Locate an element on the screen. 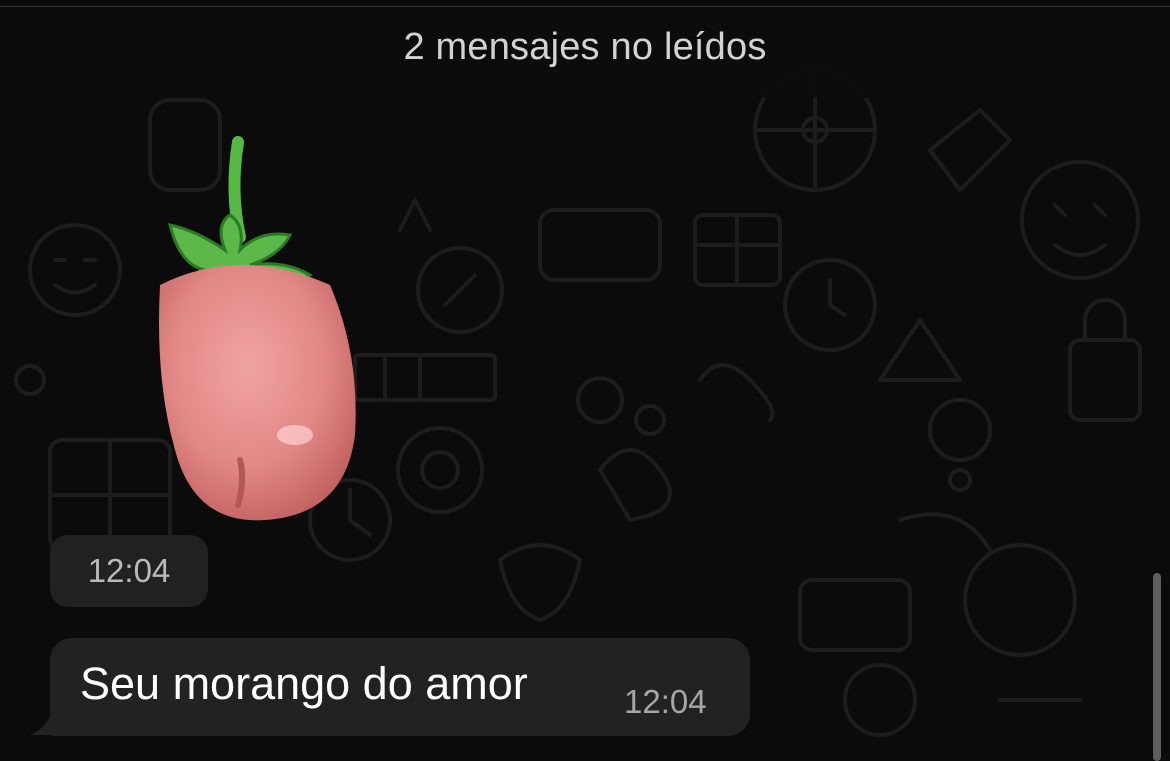  unread-banner: 2 mensajes no leídos is located at coordinates (585, 53).